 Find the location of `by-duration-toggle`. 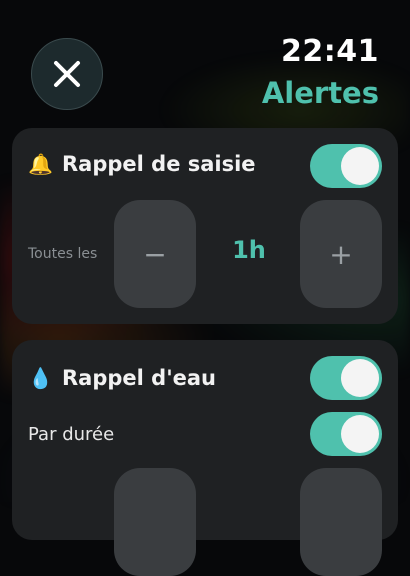

by-duration-toggle is located at coordinates (346, 434).